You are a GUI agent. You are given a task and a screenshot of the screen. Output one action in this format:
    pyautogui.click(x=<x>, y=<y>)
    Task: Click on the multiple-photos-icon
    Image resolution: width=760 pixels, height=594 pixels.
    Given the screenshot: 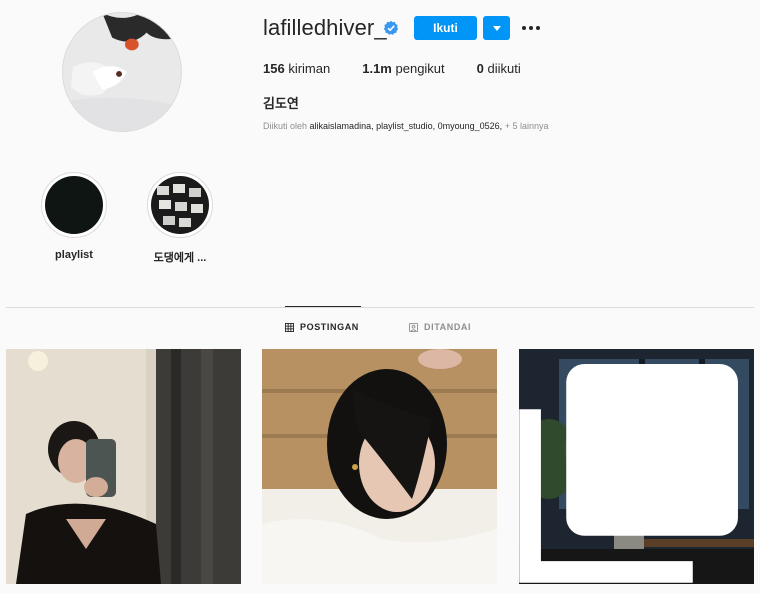 What is the action you would take?
    pyautogui.click(x=628, y=473)
    